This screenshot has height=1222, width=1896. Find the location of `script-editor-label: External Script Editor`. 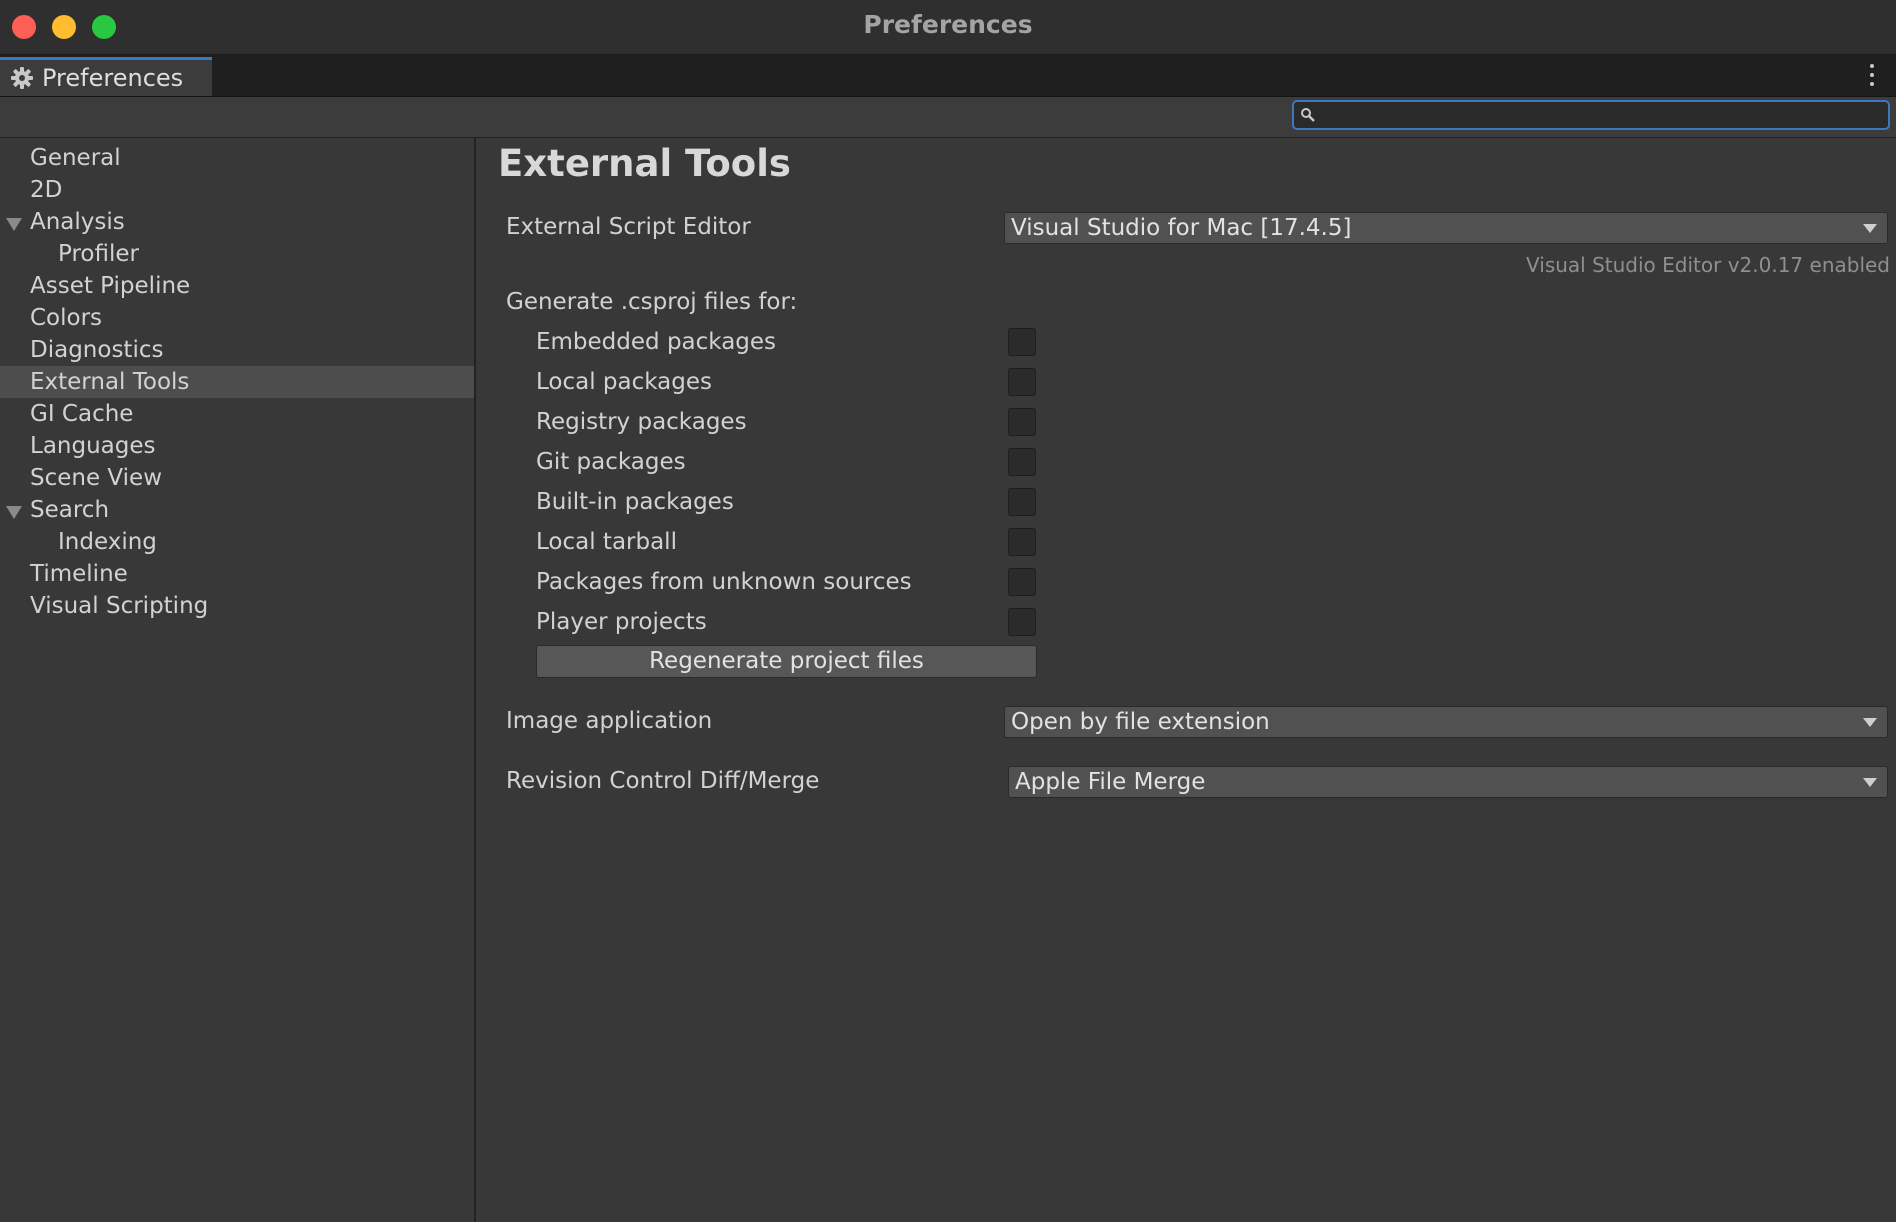

script-editor-label: External Script Editor is located at coordinates (628, 227).